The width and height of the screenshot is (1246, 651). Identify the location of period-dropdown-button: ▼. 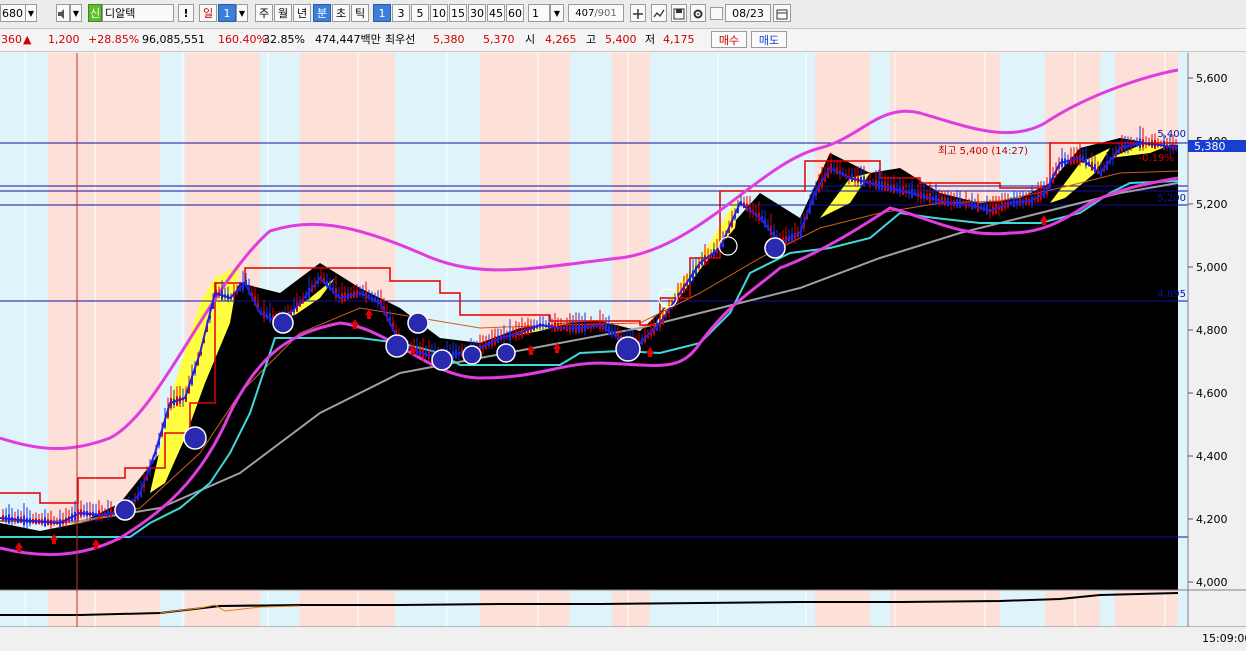
(242, 13).